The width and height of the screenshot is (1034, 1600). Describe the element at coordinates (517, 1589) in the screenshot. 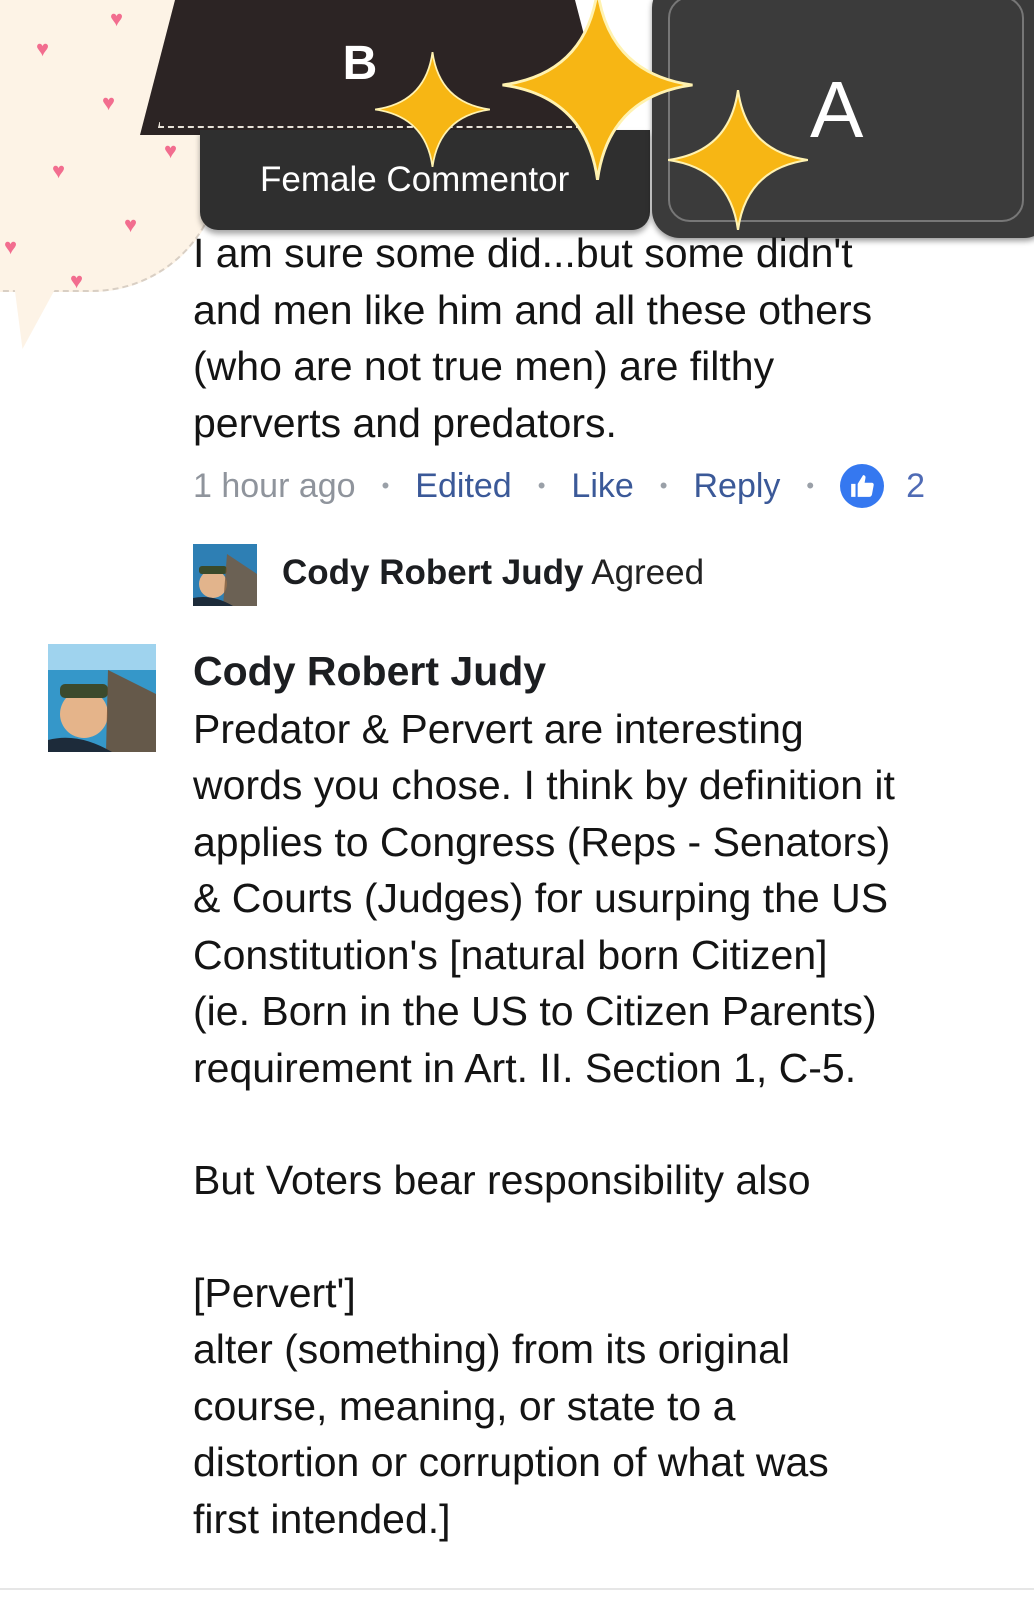

I see `divider` at that location.